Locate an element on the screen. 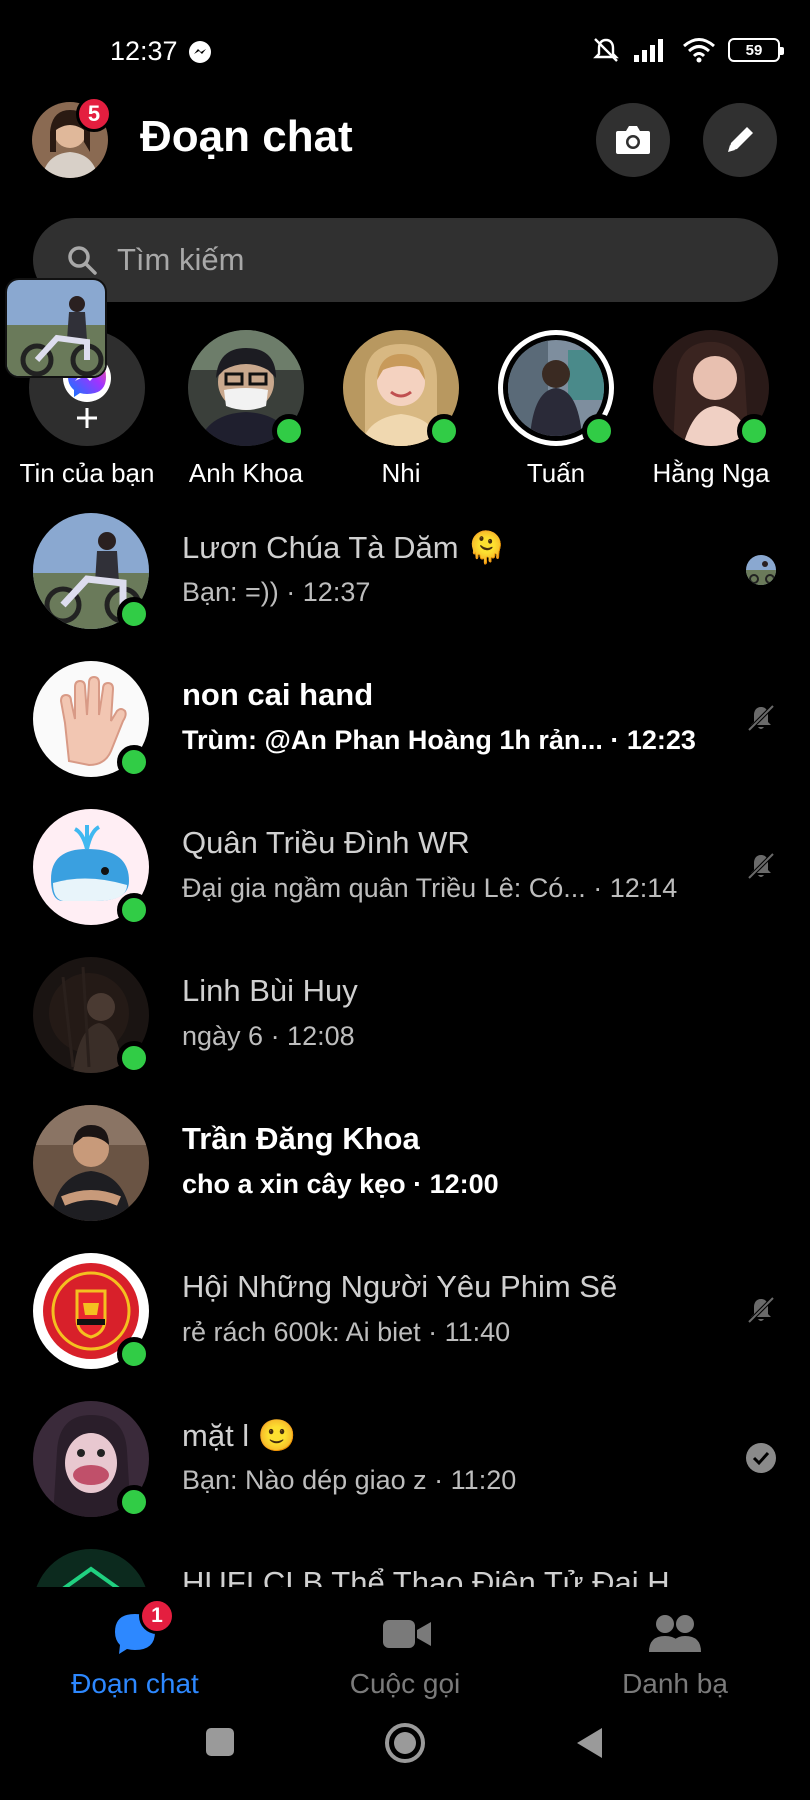 The height and width of the screenshot is (1800, 810). bottom-nav: 1 Đoạn chat Cuộc gọi Danh bạ is located at coordinates (405, 1645).